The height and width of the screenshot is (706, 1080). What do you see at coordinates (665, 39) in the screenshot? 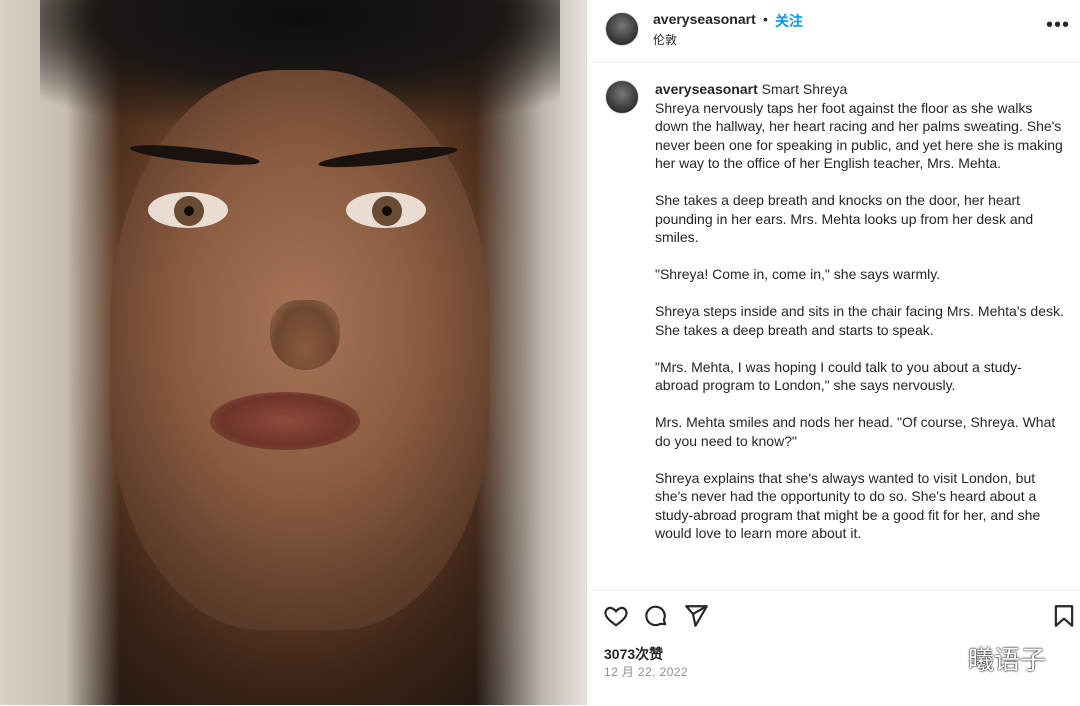
I see `location-link: 伦敦` at bounding box center [665, 39].